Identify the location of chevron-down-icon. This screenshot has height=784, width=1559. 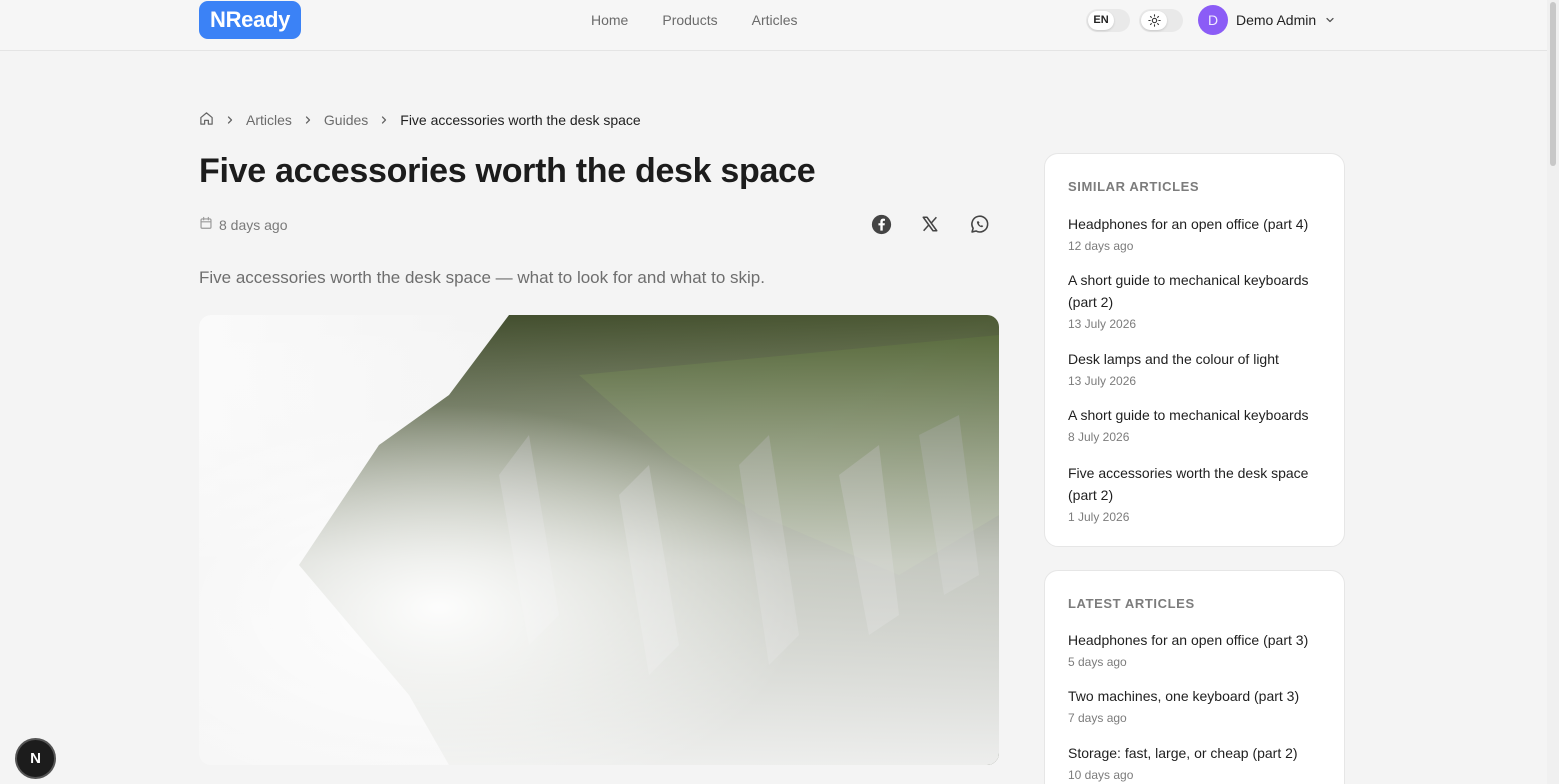
(1330, 20).